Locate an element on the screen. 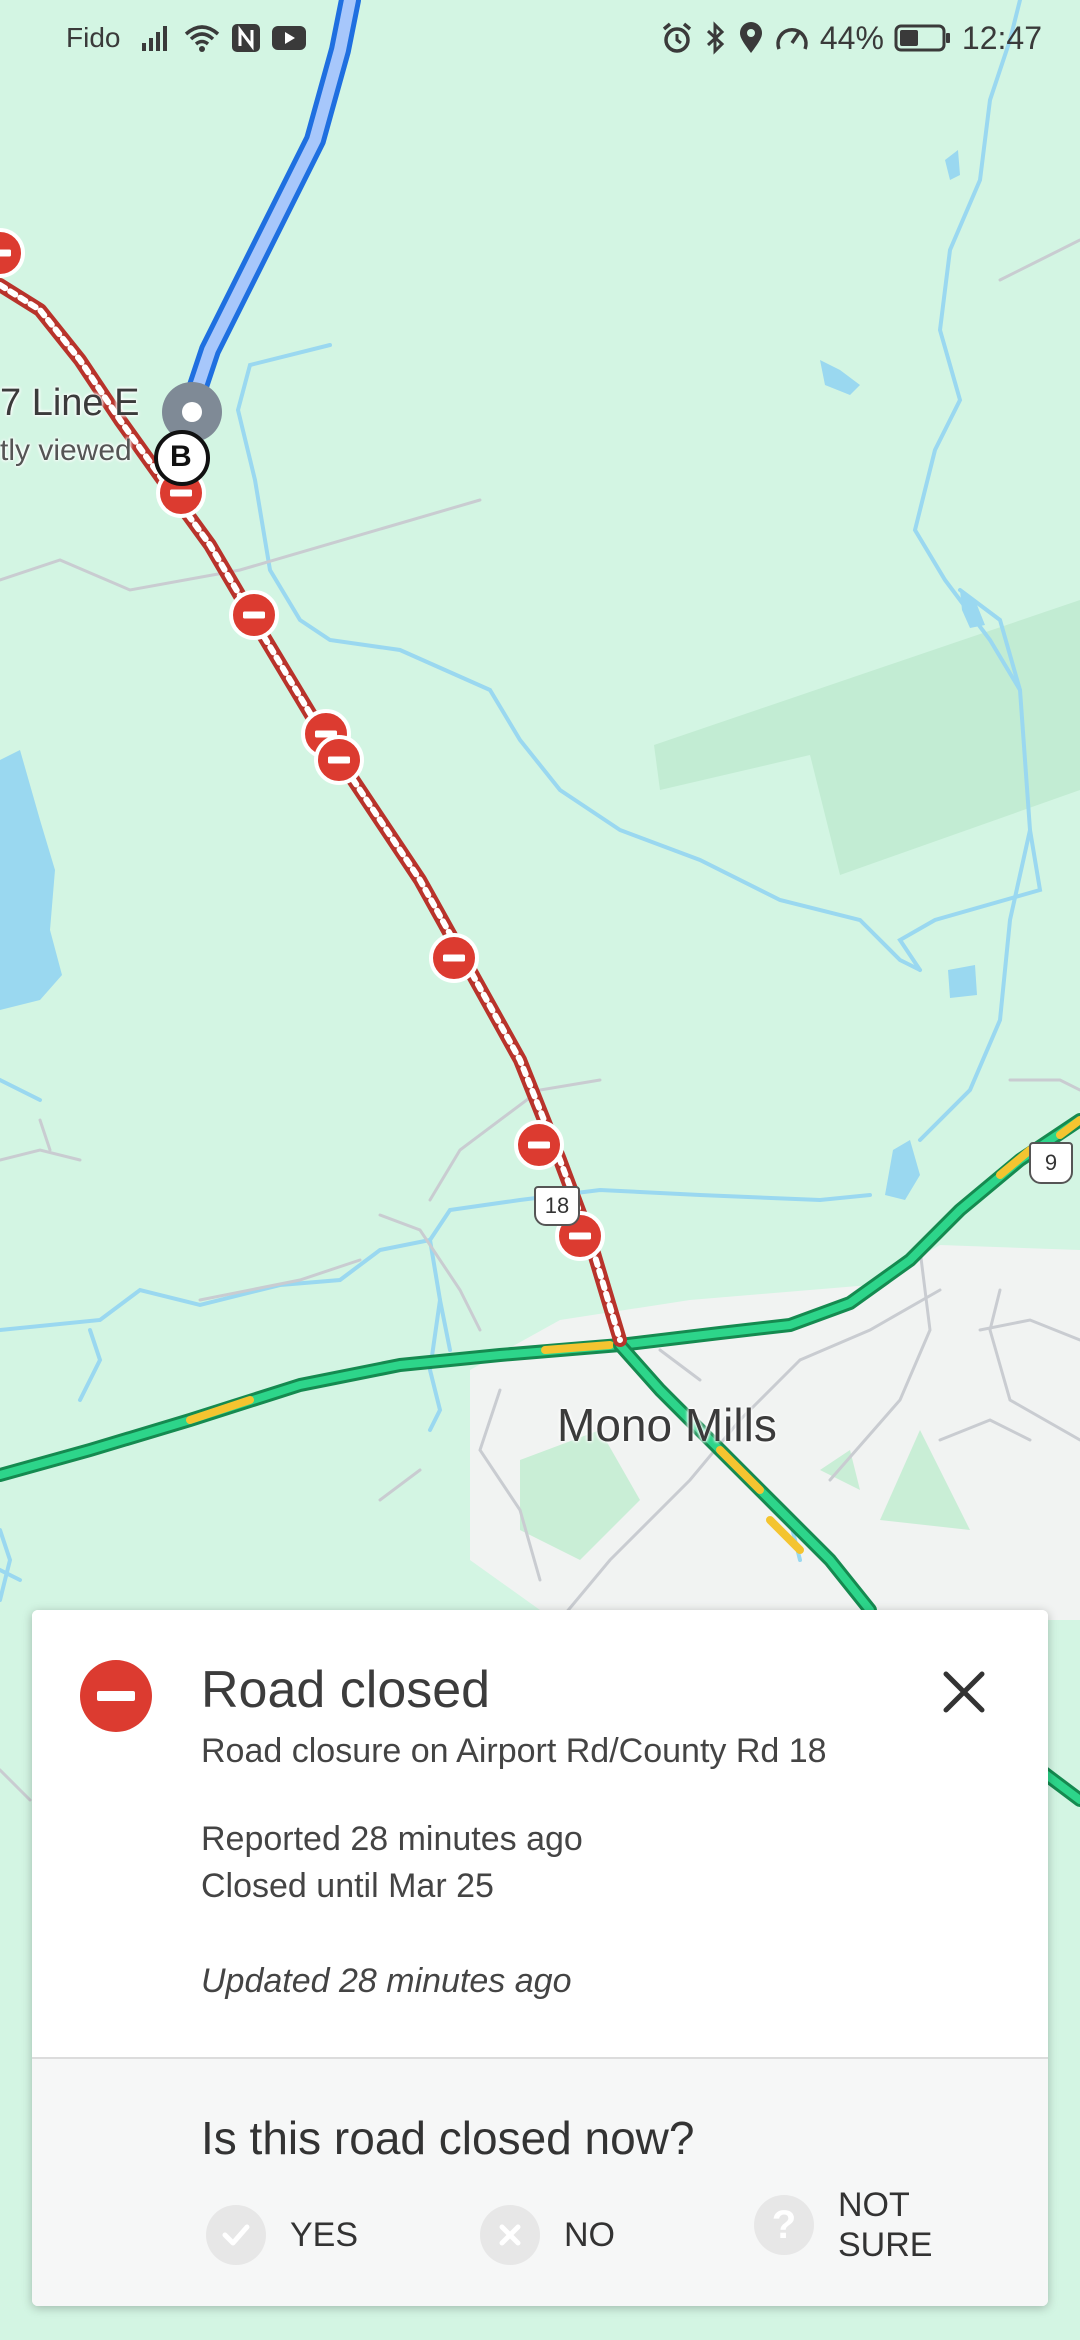  battery-percent: 44% is located at coordinates (851, 37).